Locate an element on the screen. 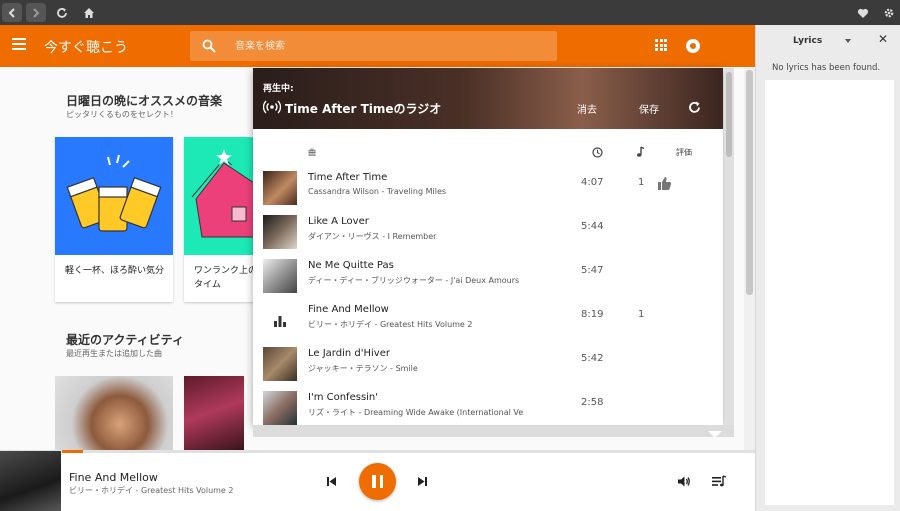  refresh-icon is located at coordinates (694, 107).